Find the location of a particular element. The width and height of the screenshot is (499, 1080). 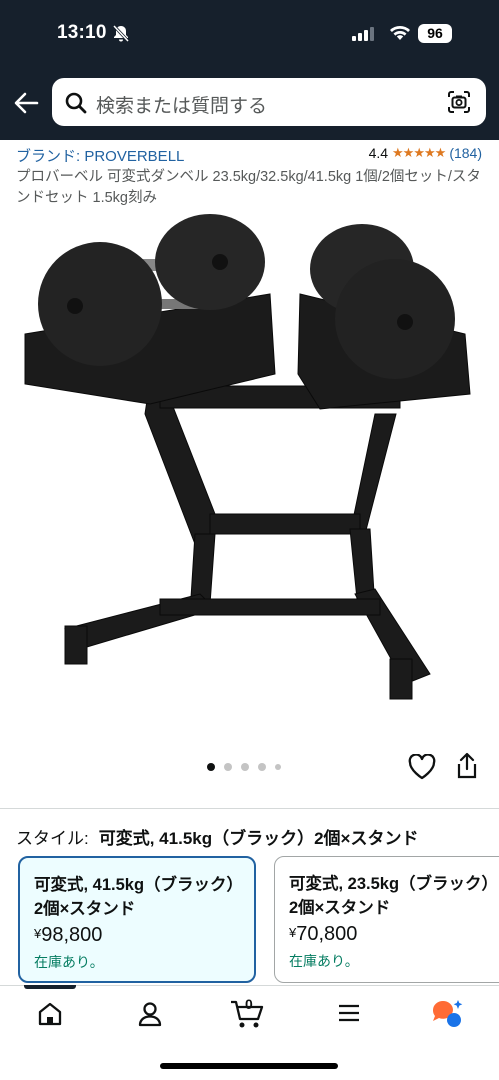

cart-icon: 0 is located at coordinates (248, 1015).